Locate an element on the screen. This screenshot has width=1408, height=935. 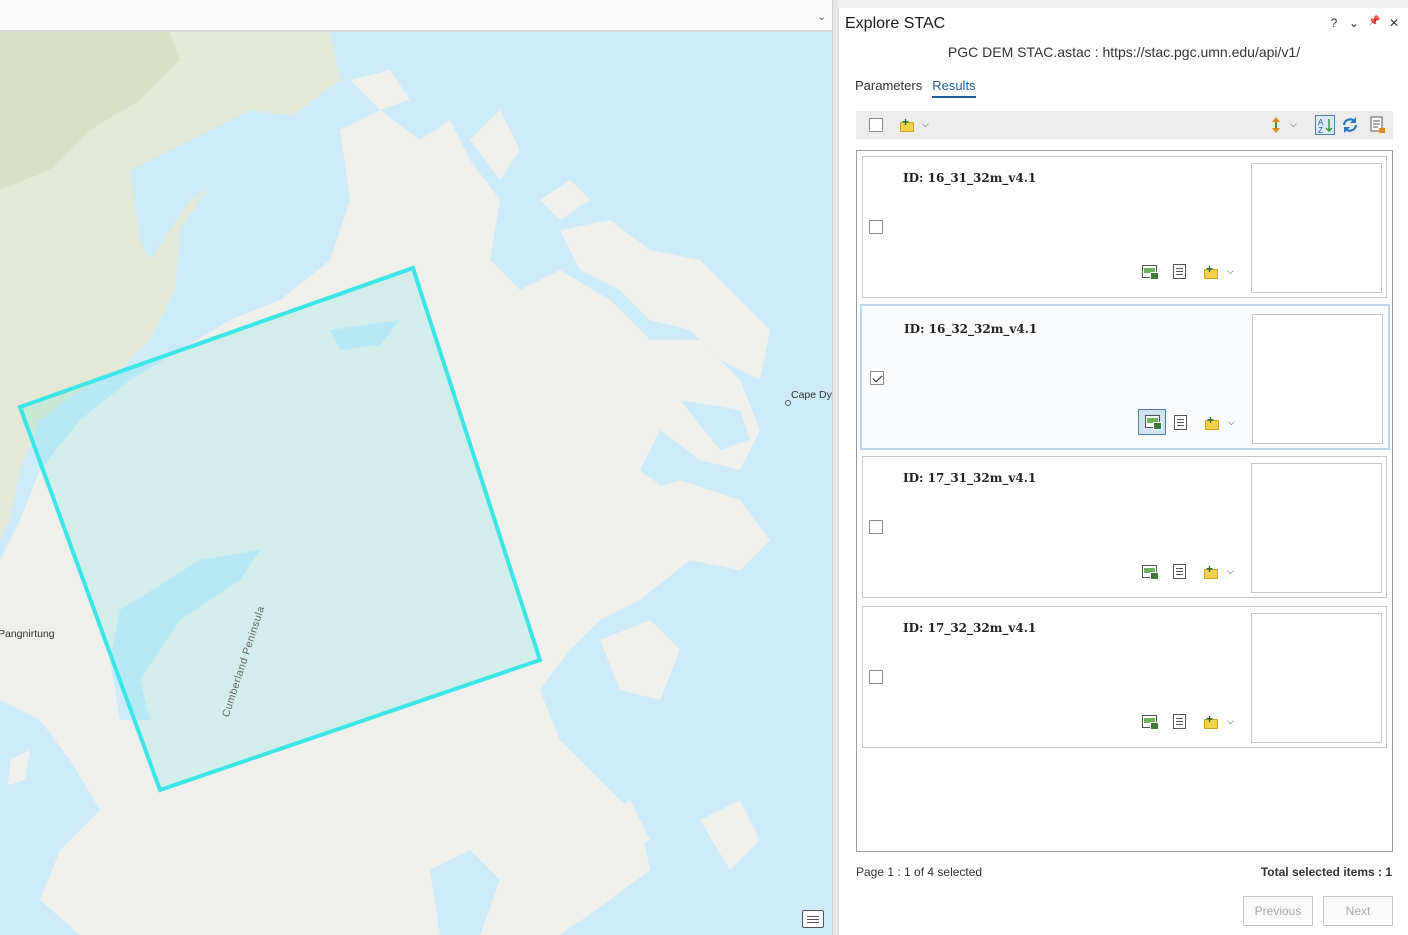
previous-button: Previous is located at coordinates (1278, 911).